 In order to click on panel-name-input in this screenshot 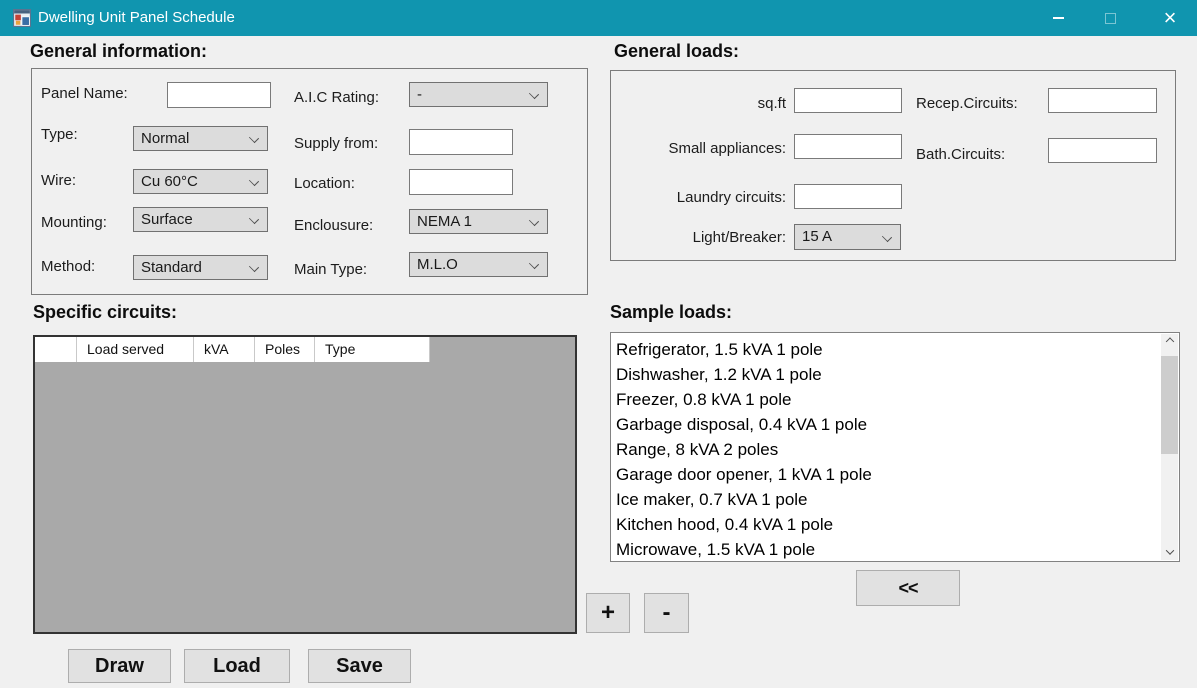, I will do `click(219, 95)`.